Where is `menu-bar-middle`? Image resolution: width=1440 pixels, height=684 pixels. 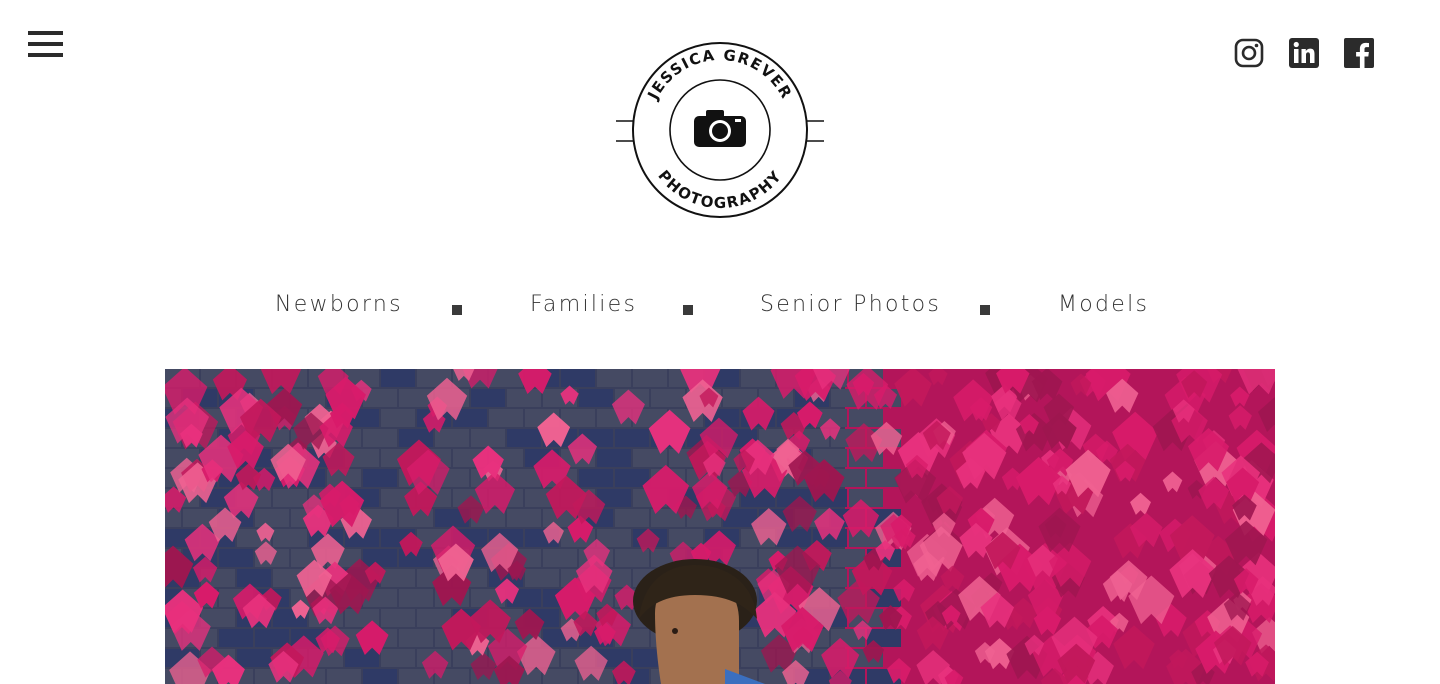 menu-bar-middle is located at coordinates (45, 44).